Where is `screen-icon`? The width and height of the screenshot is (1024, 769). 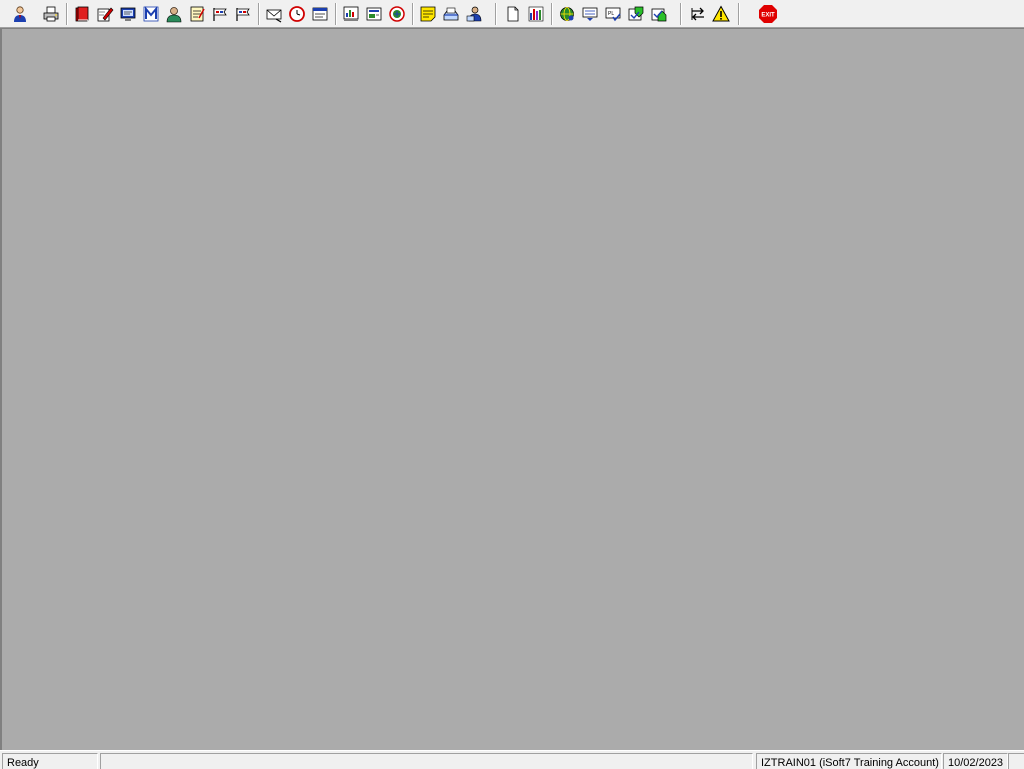
screen-icon is located at coordinates (128, 14).